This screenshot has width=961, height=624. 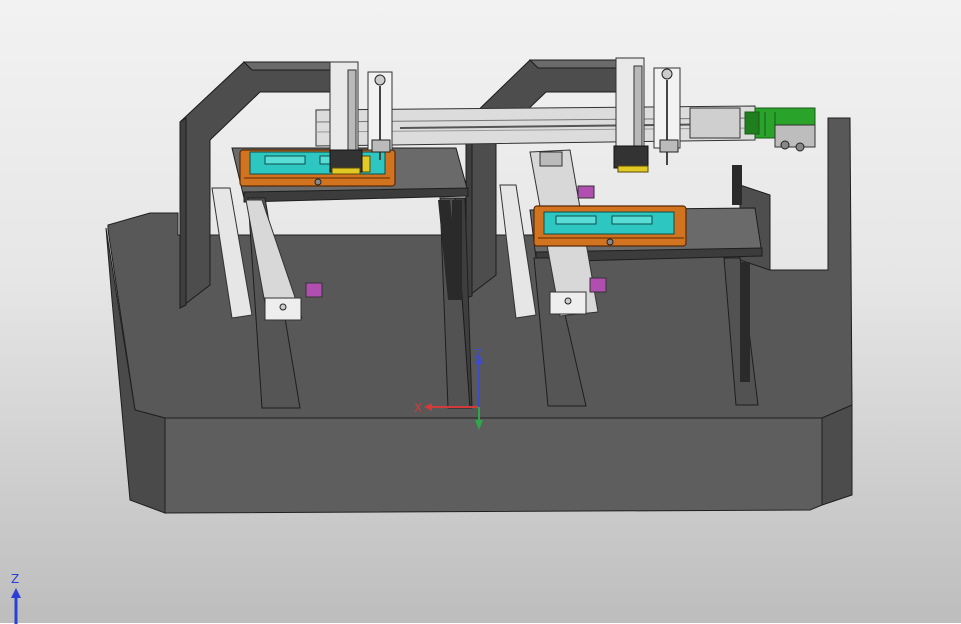 What do you see at coordinates (317, 168) in the screenshot?
I see `left-battery-tray` at bounding box center [317, 168].